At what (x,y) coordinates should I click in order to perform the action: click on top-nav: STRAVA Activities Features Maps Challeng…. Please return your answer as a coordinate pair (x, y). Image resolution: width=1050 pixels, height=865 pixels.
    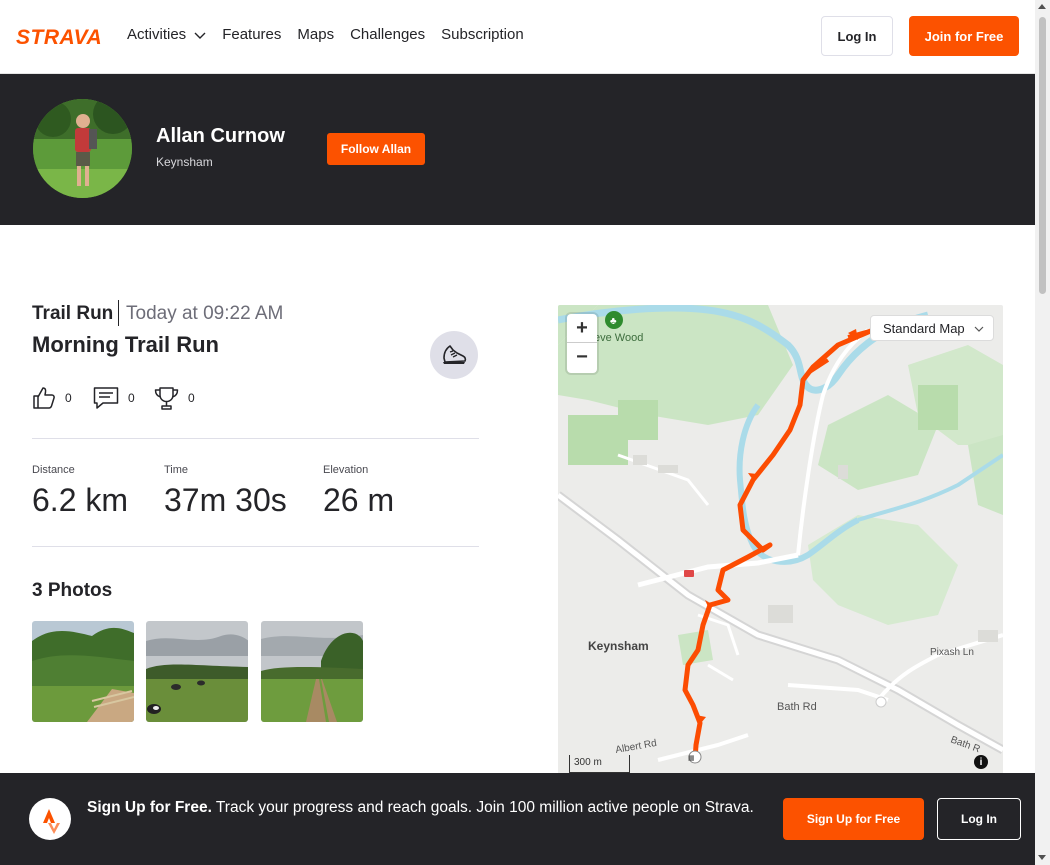
    Looking at the image, I should click on (517, 37).